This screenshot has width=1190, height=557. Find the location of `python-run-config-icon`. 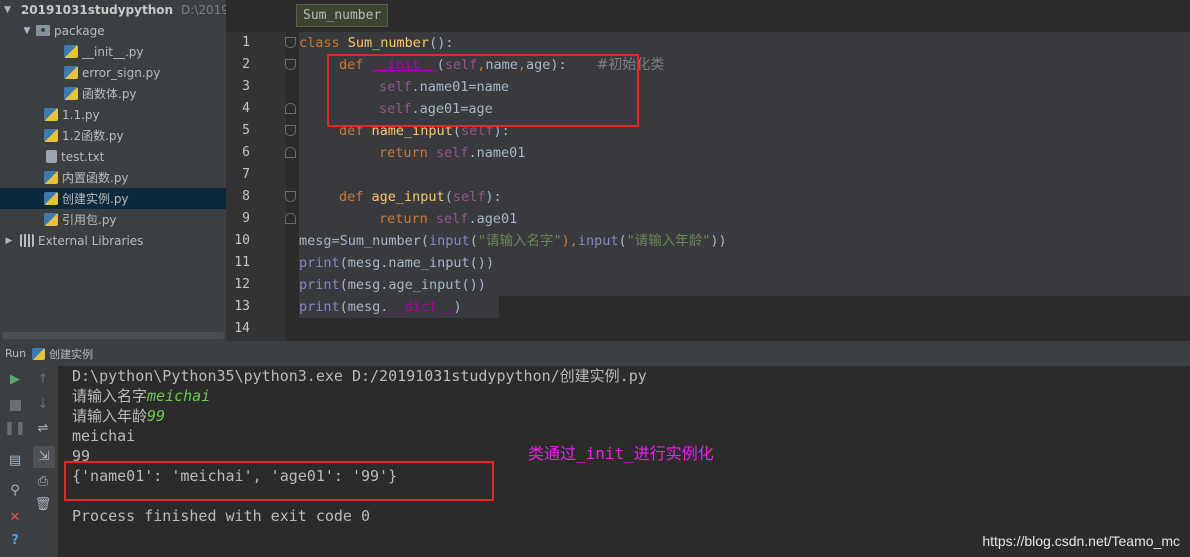

python-run-config-icon is located at coordinates (39, 353).